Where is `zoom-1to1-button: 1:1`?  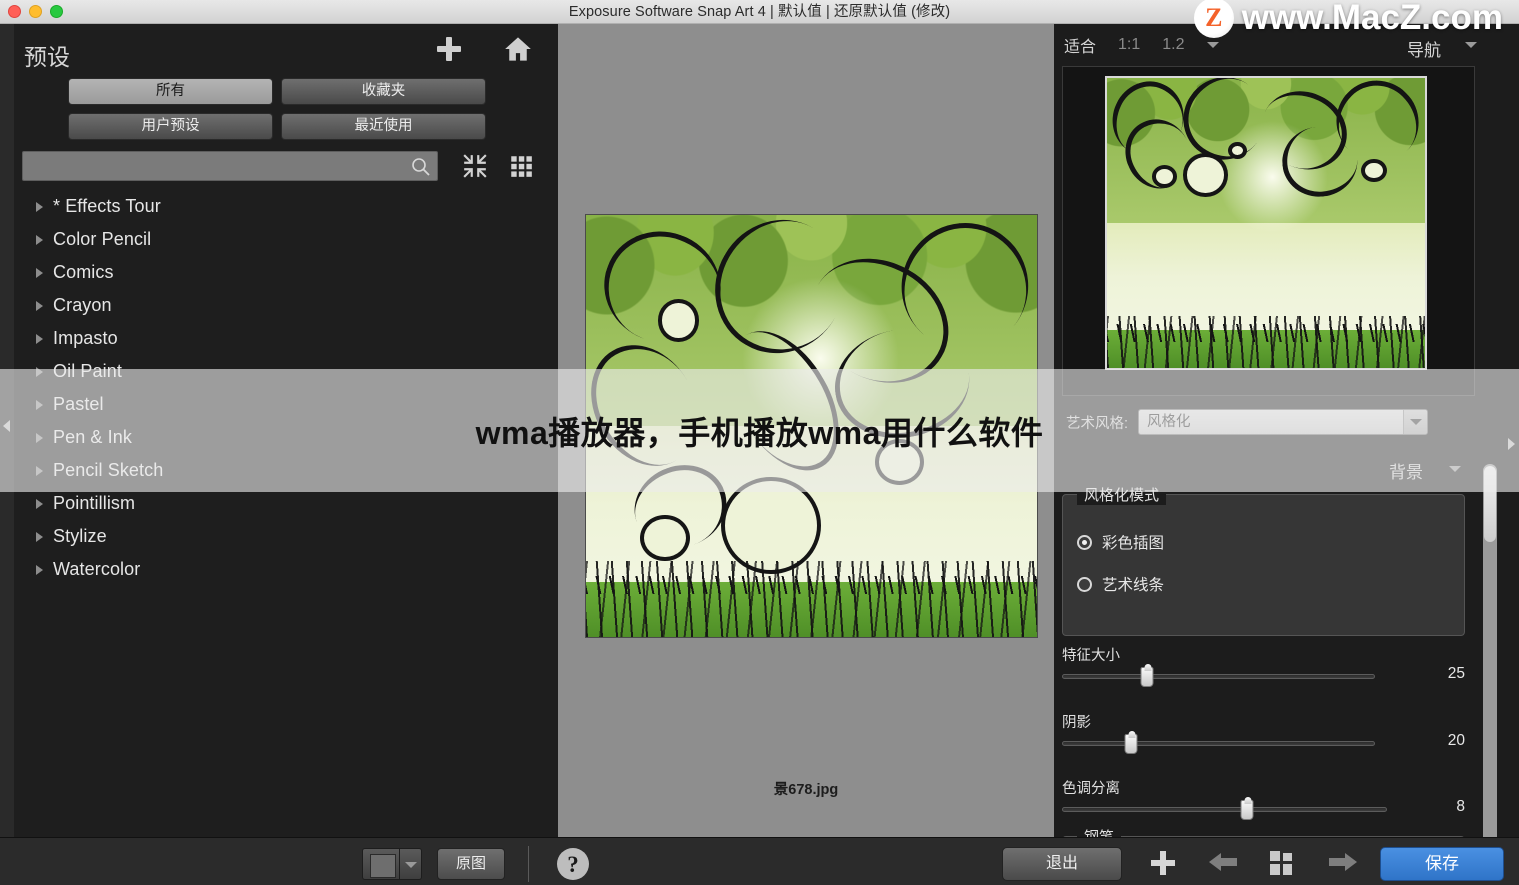
zoom-1to1-button: 1:1 is located at coordinates (1129, 45).